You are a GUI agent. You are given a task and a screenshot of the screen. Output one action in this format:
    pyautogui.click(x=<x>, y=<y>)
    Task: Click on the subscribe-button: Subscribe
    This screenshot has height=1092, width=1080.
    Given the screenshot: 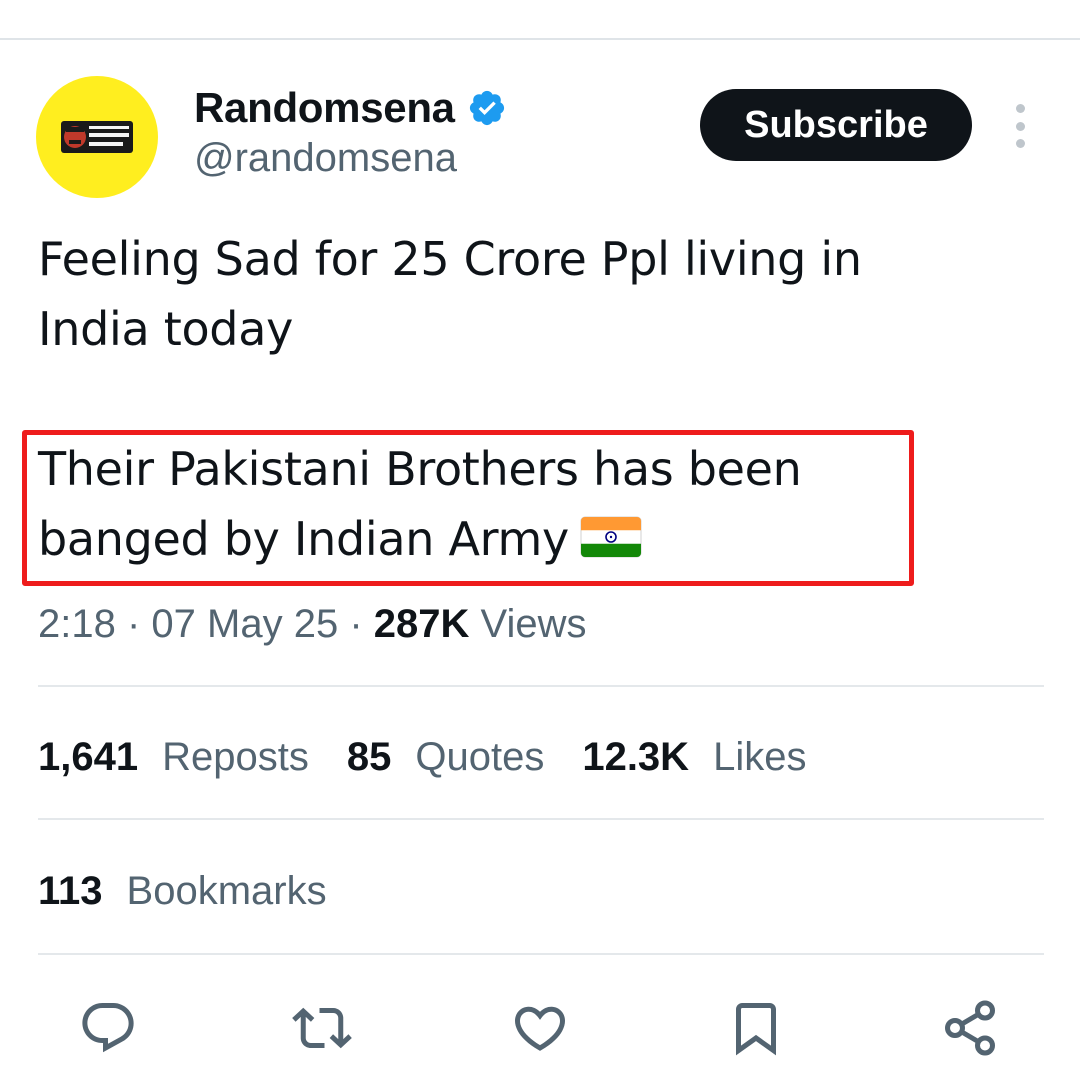 What is the action you would take?
    pyautogui.click(x=836, y=125)
    